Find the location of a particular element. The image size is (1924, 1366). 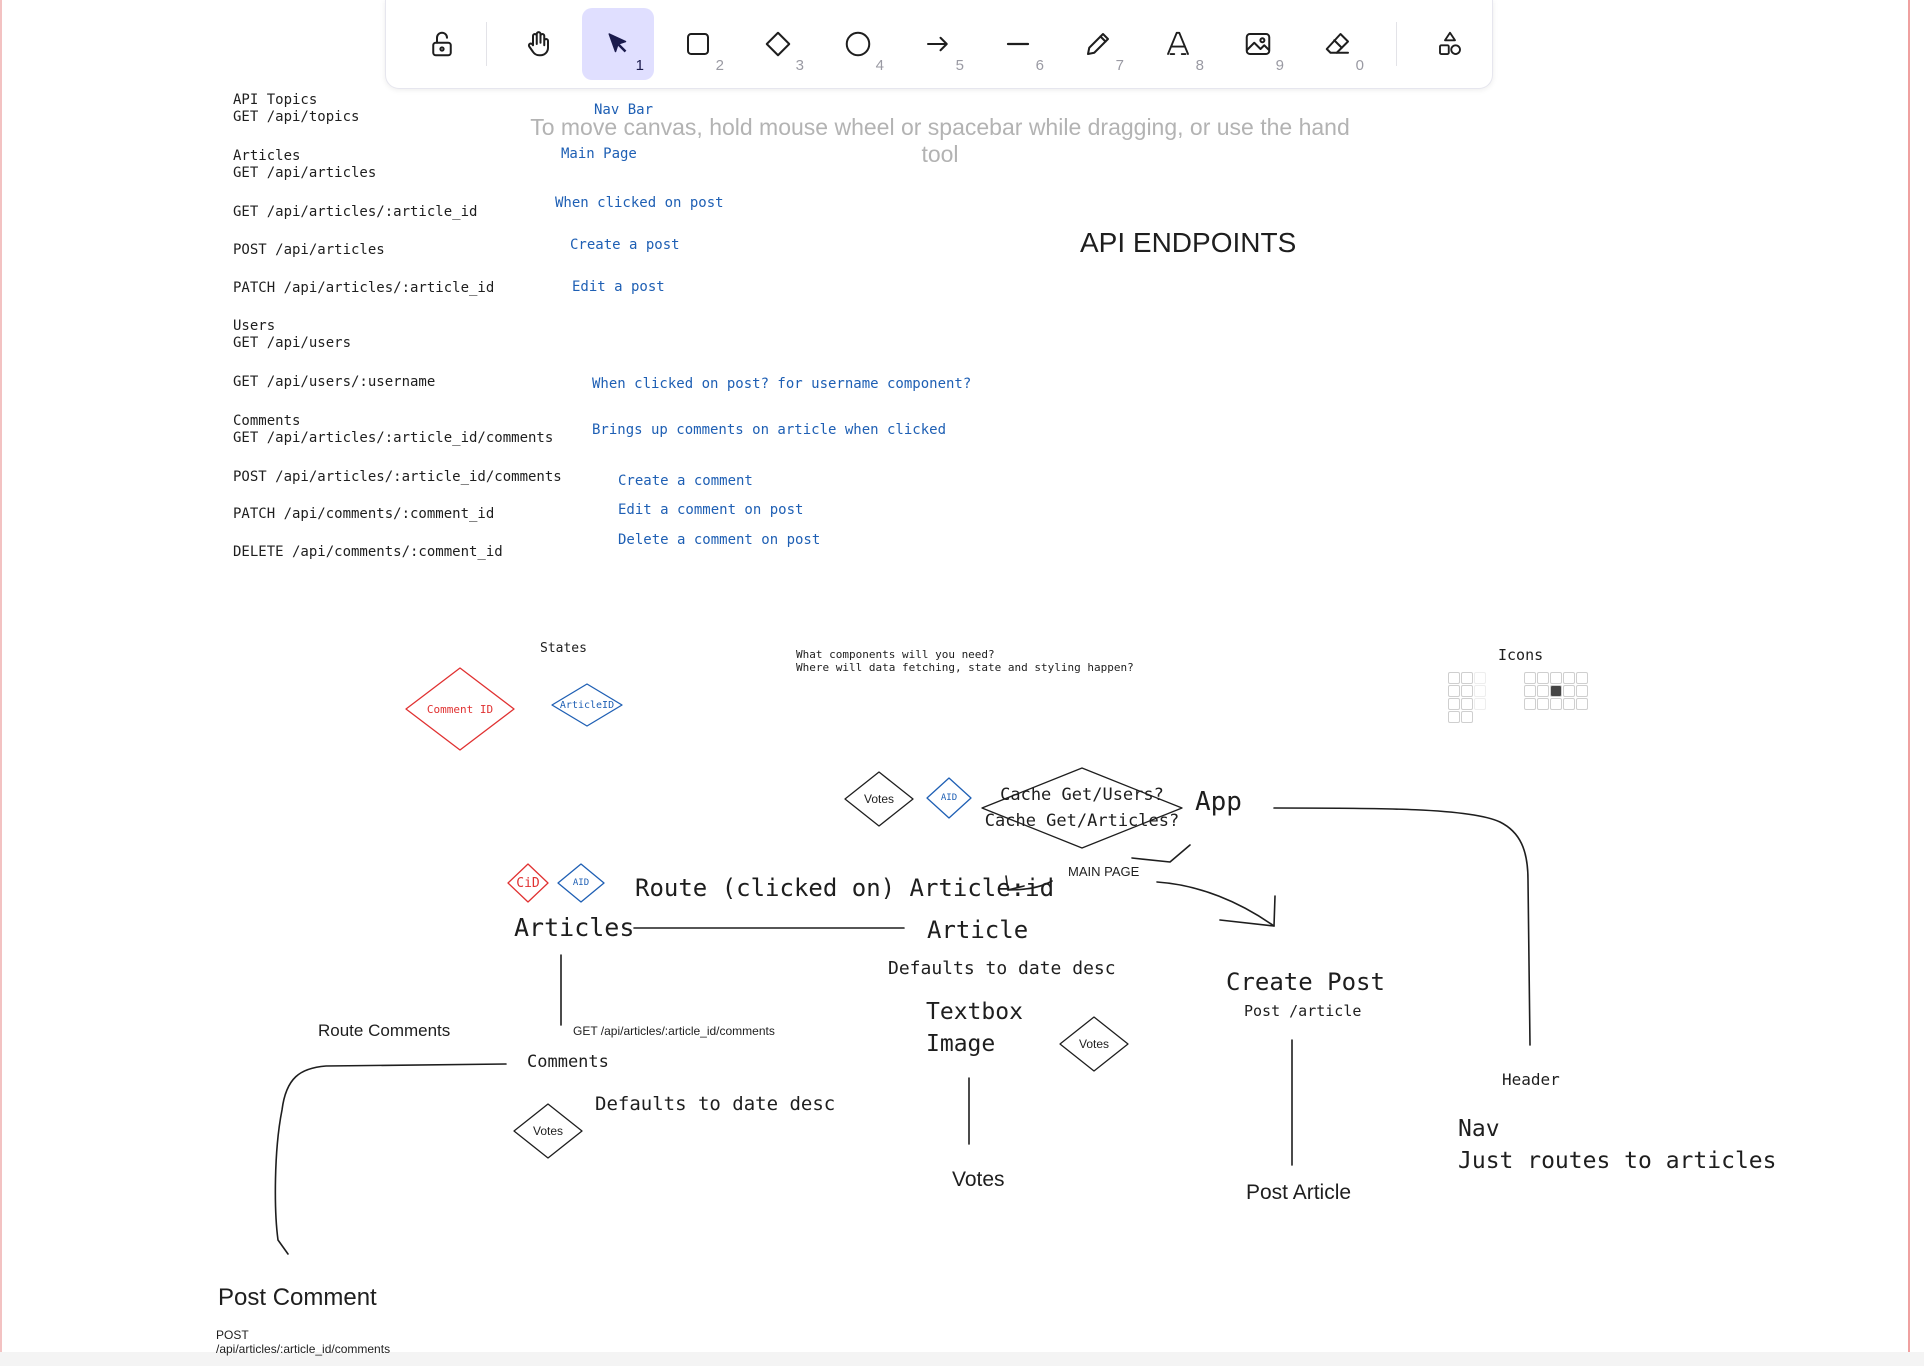

shortcut-label: 8 is located at coordinates (1199, 65).